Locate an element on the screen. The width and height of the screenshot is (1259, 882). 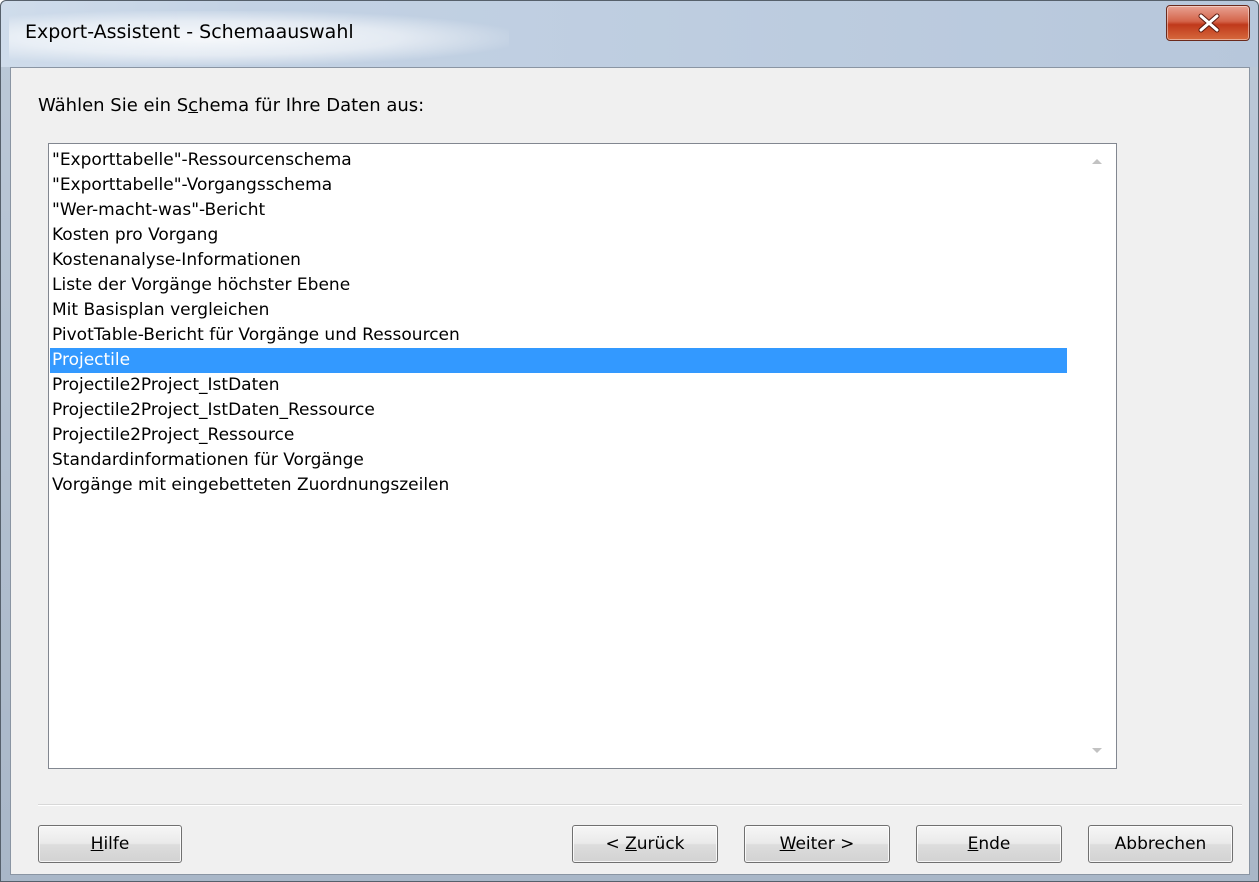
close-button is located at coordinates (1208, 23).